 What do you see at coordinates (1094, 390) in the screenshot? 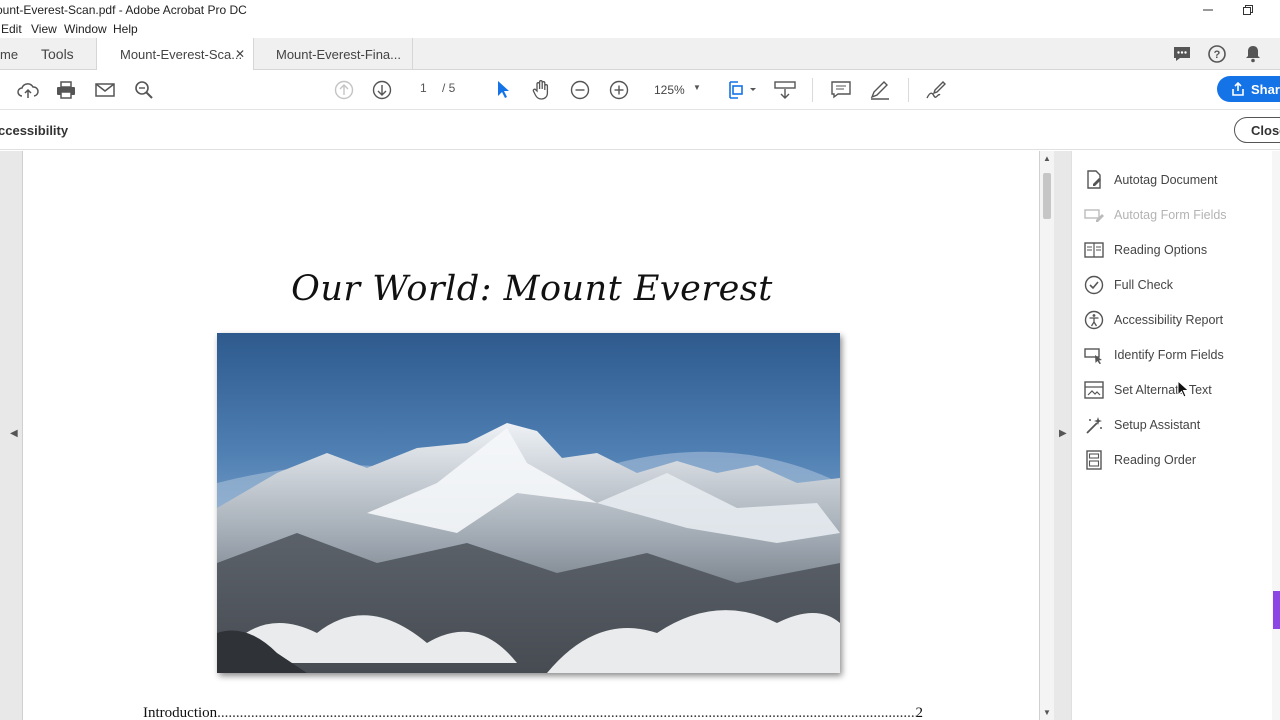
I see `set-alternate-text-icon` at bounding box center [1094, 390].